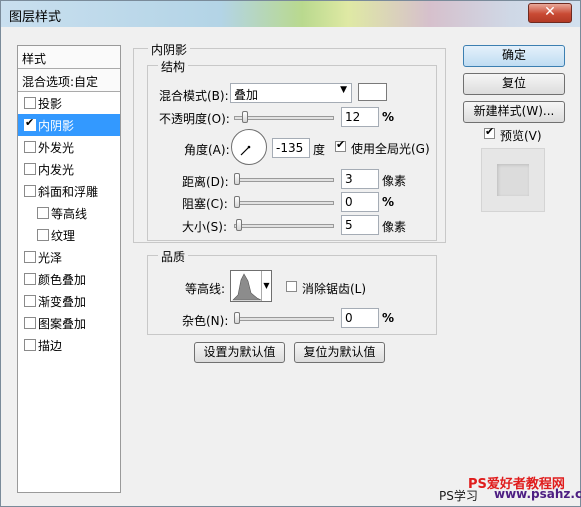 This screenshot has width=581, height=507. Describe the element at coordinates (239, 225) in the screenshot. I see `size-slider-thumb` at that location.